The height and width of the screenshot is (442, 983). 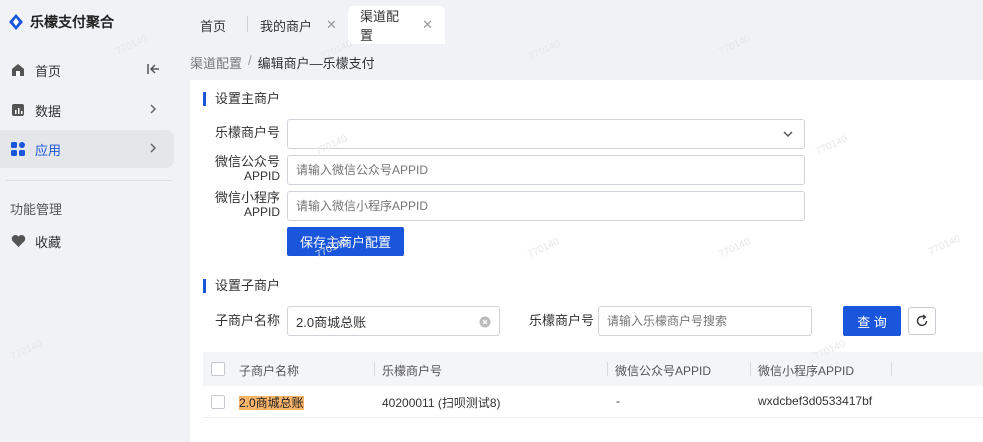 I want to click on section-title-main-merchant: 设置主商户, so click(x=241, y=99).